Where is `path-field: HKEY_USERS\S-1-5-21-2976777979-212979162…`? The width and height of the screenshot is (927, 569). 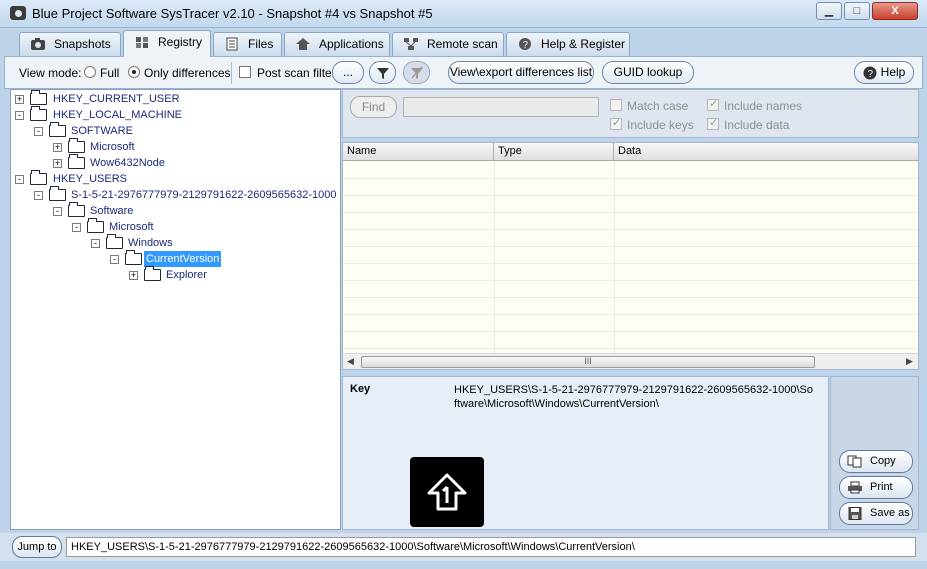 path-field: HKEY_USERS\S-1-5-21-2976777979-212979162… is located at coordinates (491, 547).